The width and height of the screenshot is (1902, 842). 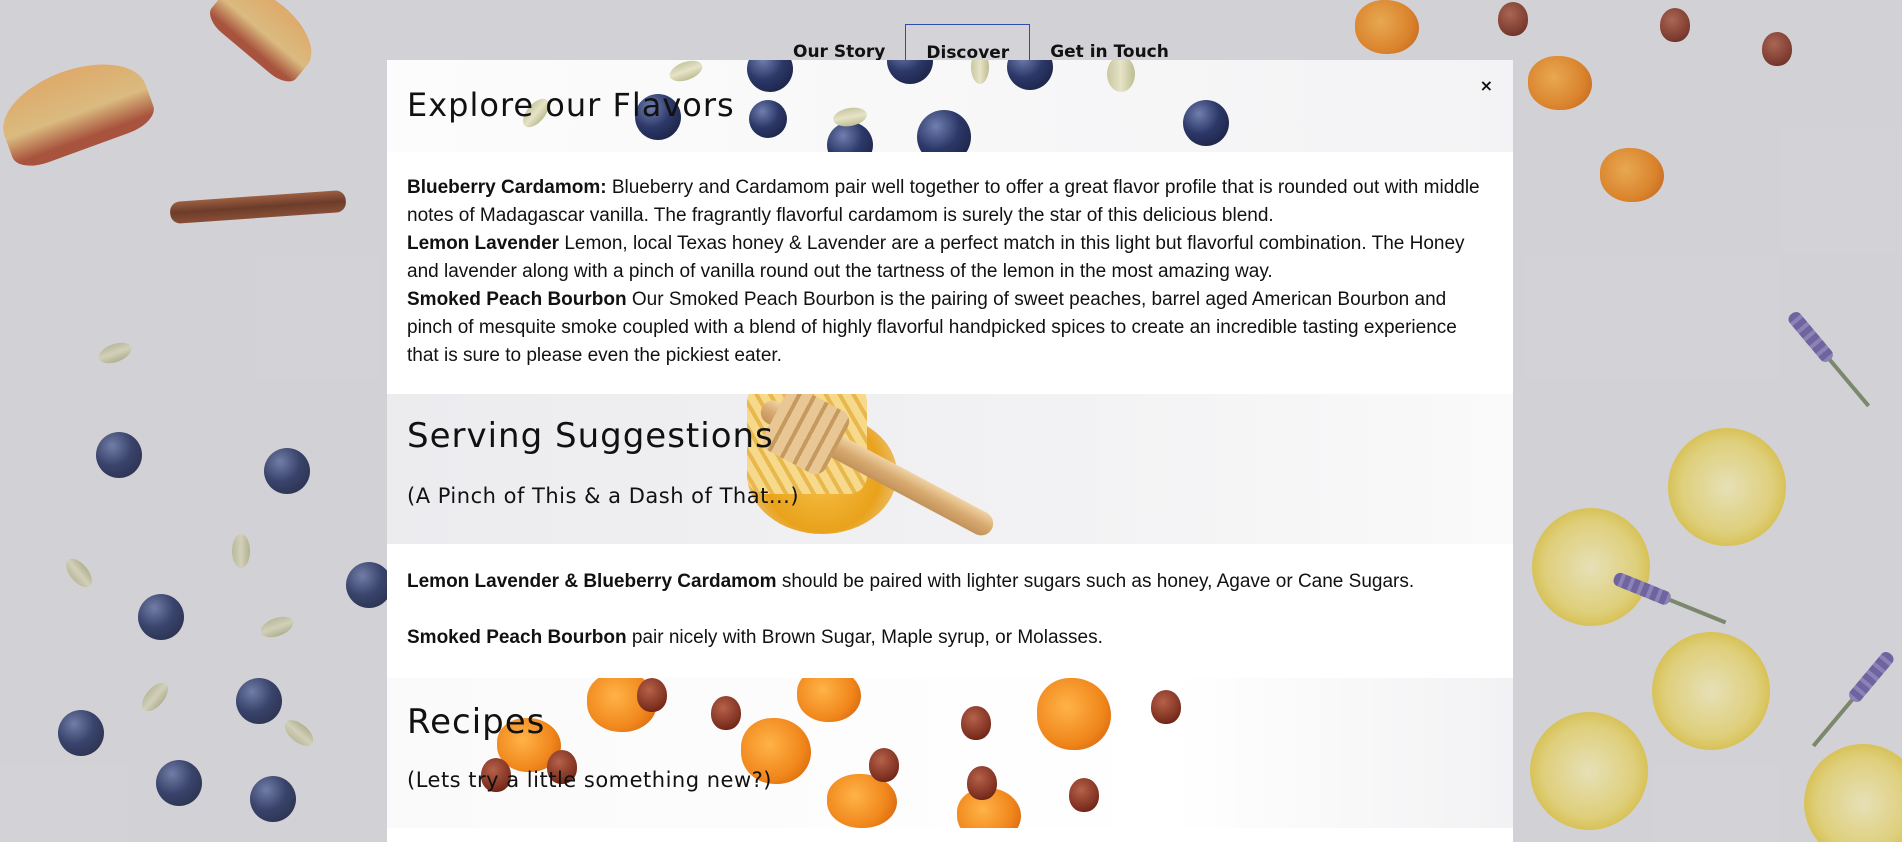 I want to click on flavor-name: Blueberry Cardamom:, so click(x=507, y=187).